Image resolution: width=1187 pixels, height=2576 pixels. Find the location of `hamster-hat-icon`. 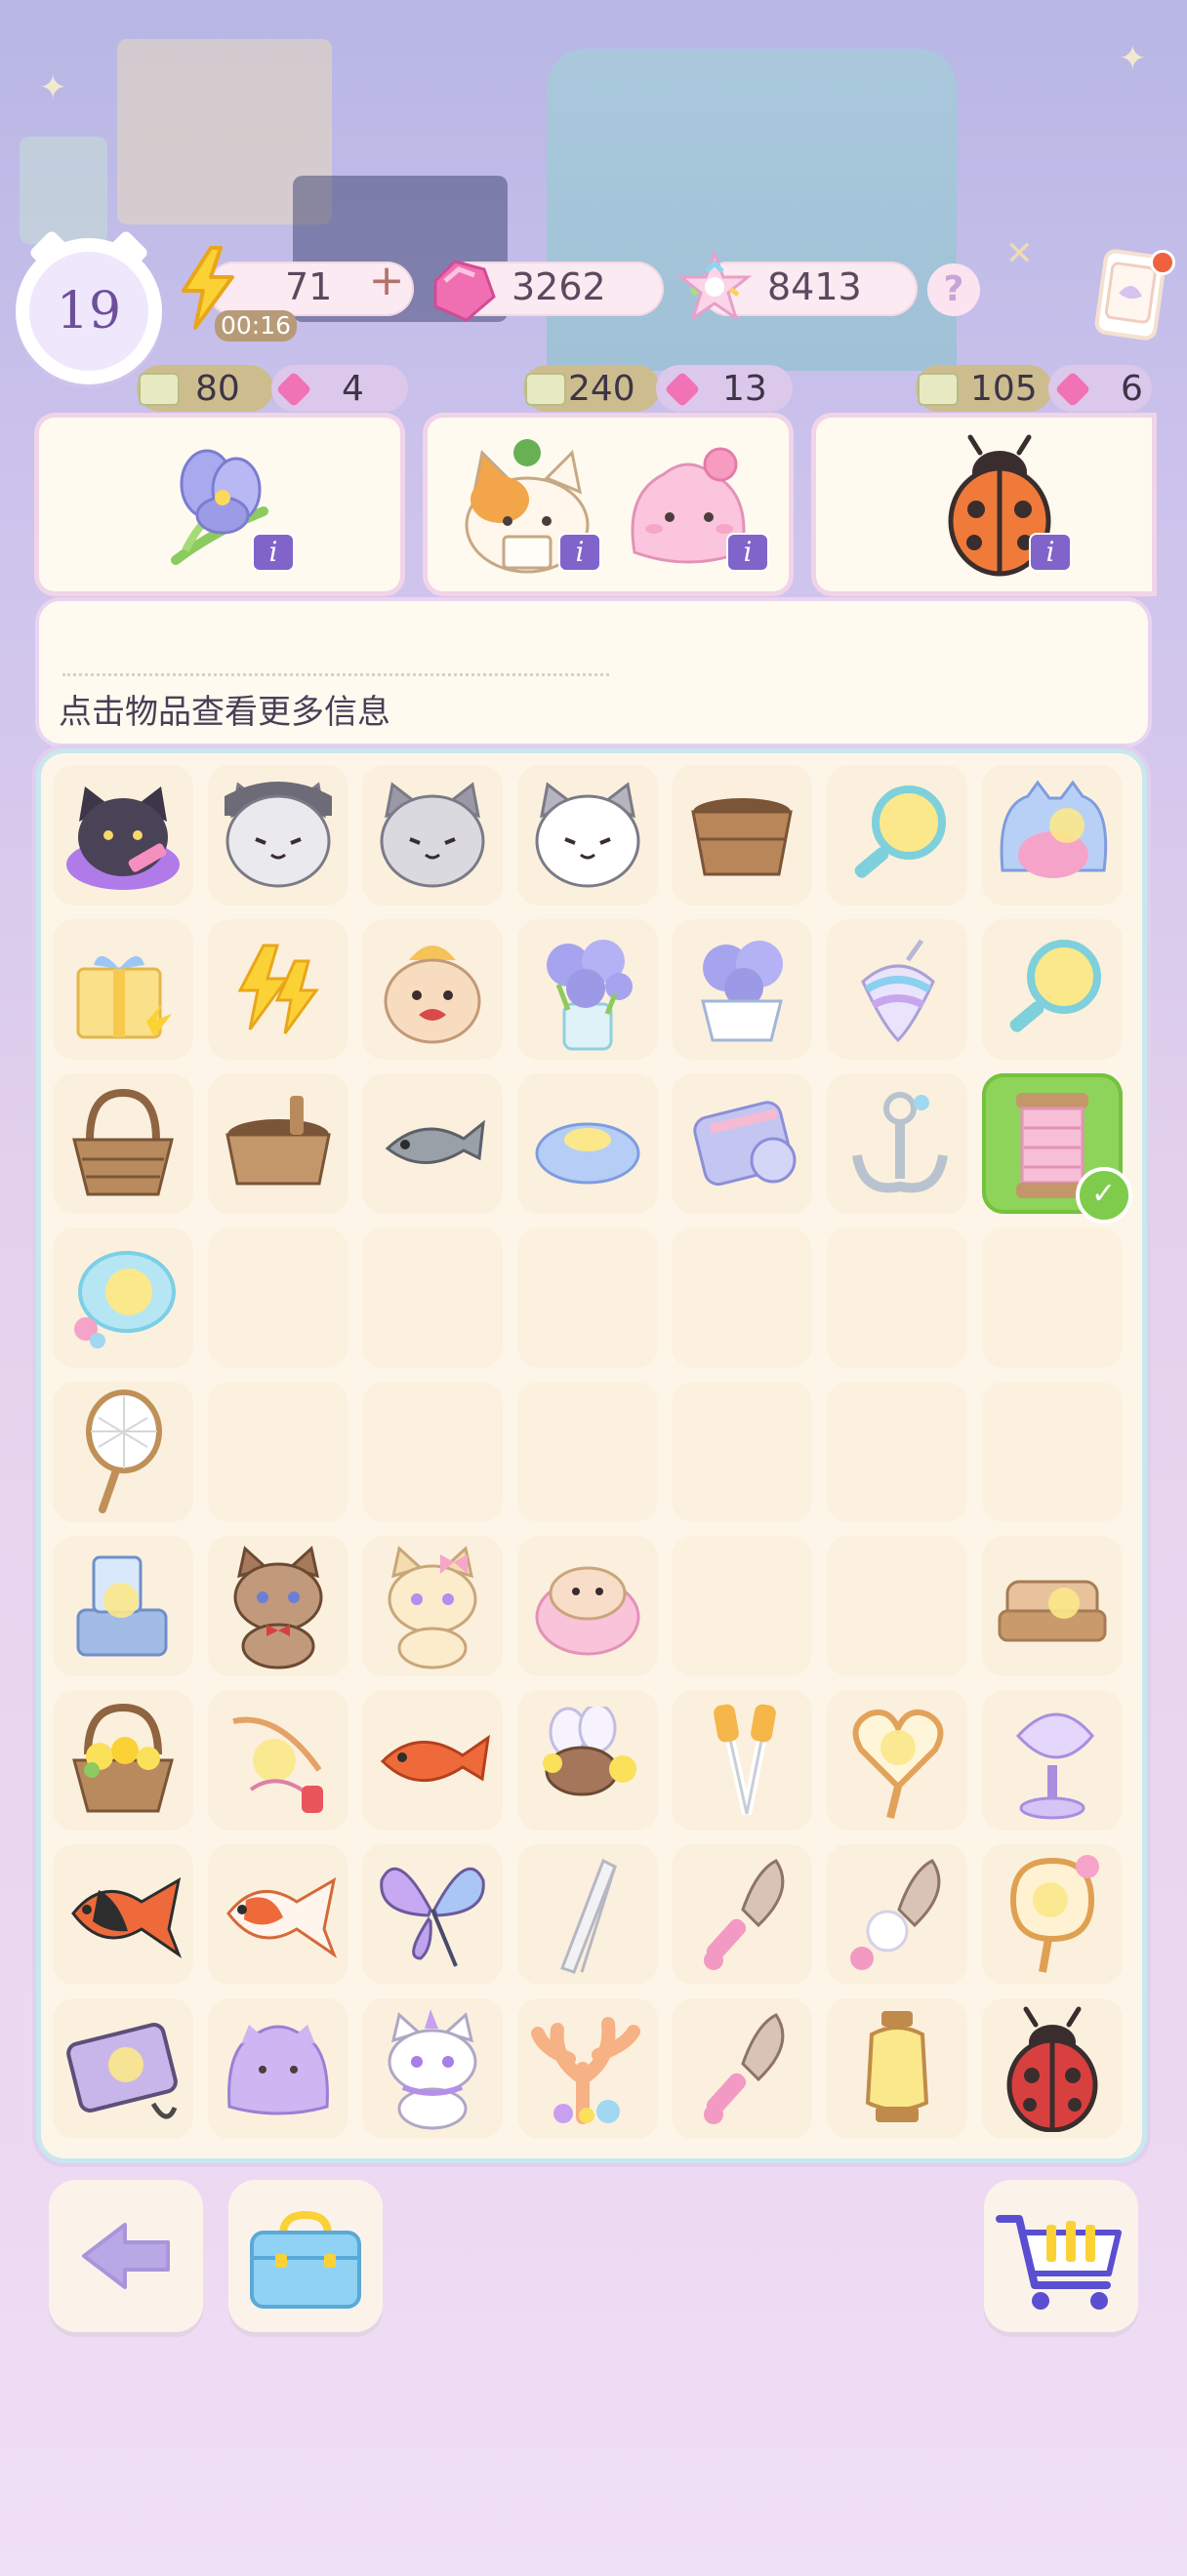

hamster-hat-icon is located at coordinates (432, 989).